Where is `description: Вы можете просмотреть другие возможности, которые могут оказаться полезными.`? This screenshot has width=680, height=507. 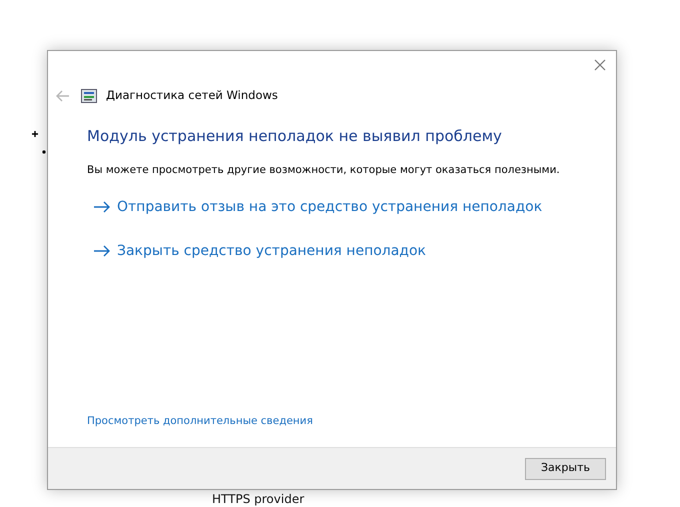 description: Вы можете просмотреть другие возможности, которые могут оказаться полезными. is located at coordinates (324, 170).